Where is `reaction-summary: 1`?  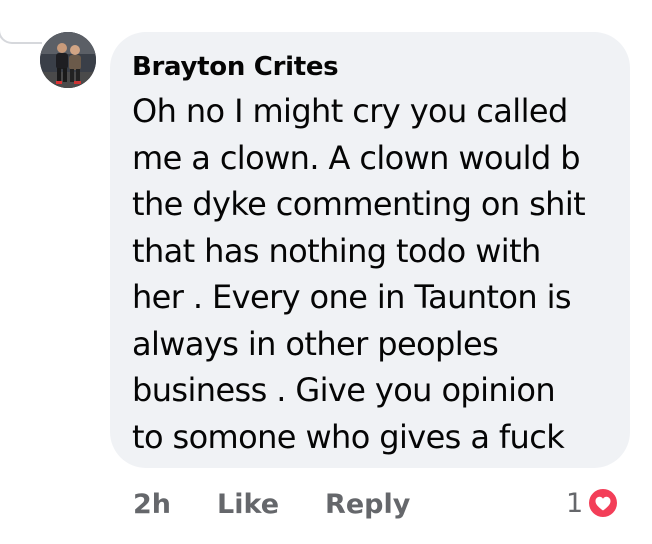 reaction-summary: 1 is located at coordinates (593, 503).